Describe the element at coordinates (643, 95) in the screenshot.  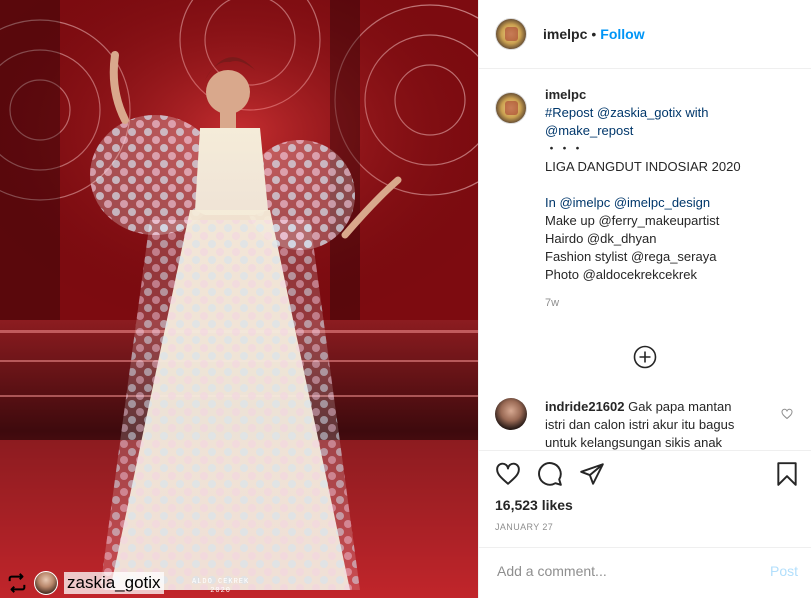
I see `caption-username: imelpc` at that location.